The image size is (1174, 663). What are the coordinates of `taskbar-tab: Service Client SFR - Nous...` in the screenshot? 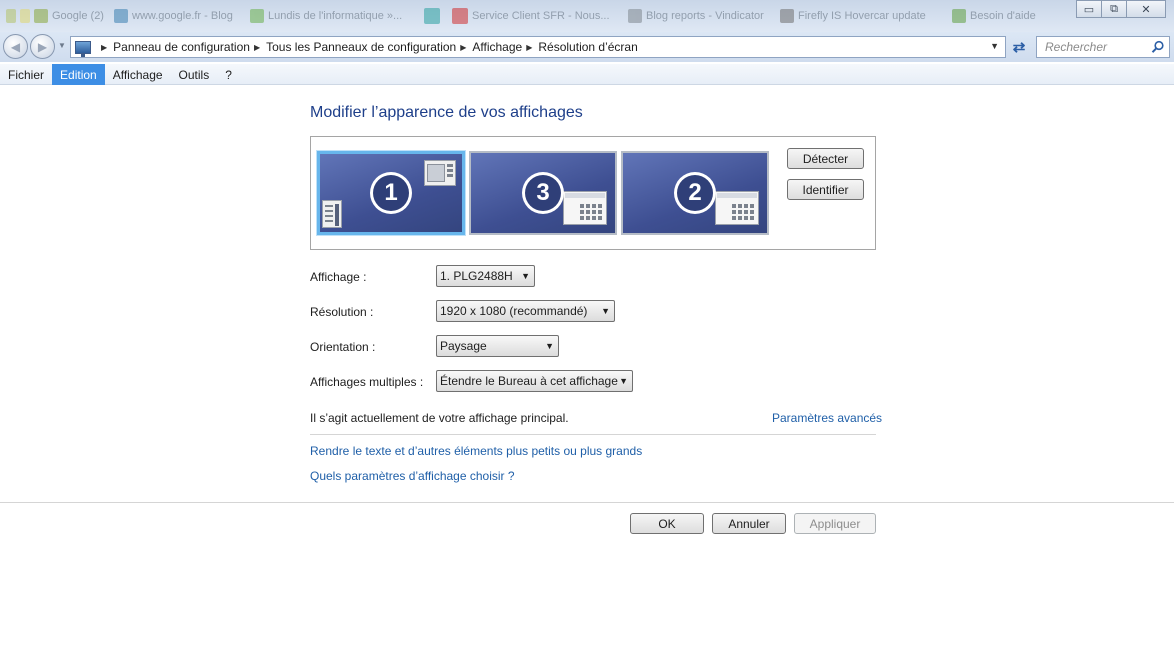 It's located at (531, 16).